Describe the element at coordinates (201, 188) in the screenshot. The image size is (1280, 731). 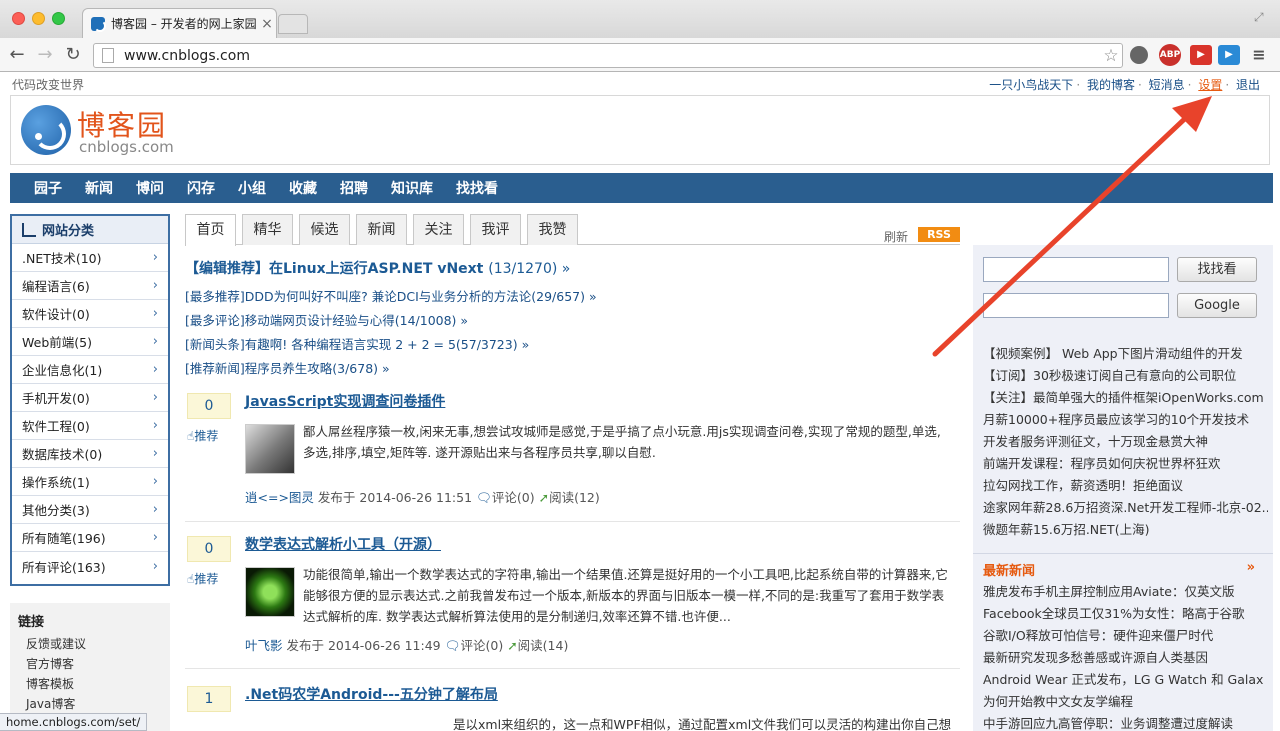
I see `nav-item-flash: 闪存` at that location.